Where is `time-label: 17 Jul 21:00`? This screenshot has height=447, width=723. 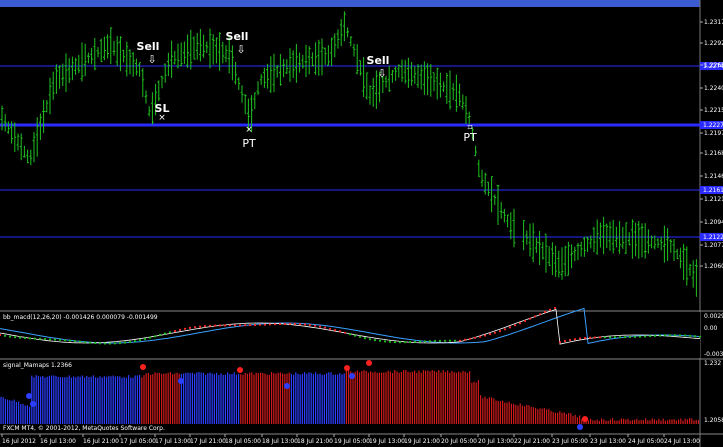
time-label: 17 Jul 21:00 is located at coordinates (208, 441).